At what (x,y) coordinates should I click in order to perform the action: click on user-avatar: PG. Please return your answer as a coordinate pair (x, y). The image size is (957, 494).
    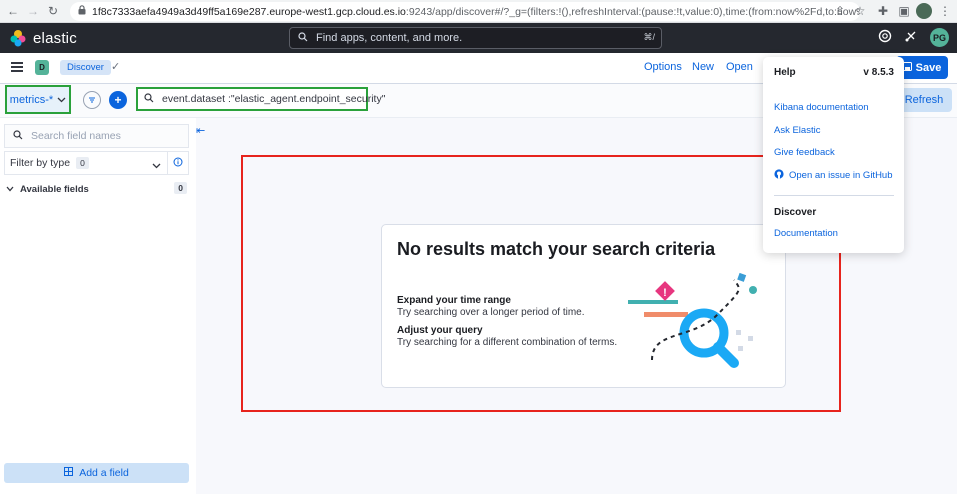
    Looking at the image, I should click on (939, 37).